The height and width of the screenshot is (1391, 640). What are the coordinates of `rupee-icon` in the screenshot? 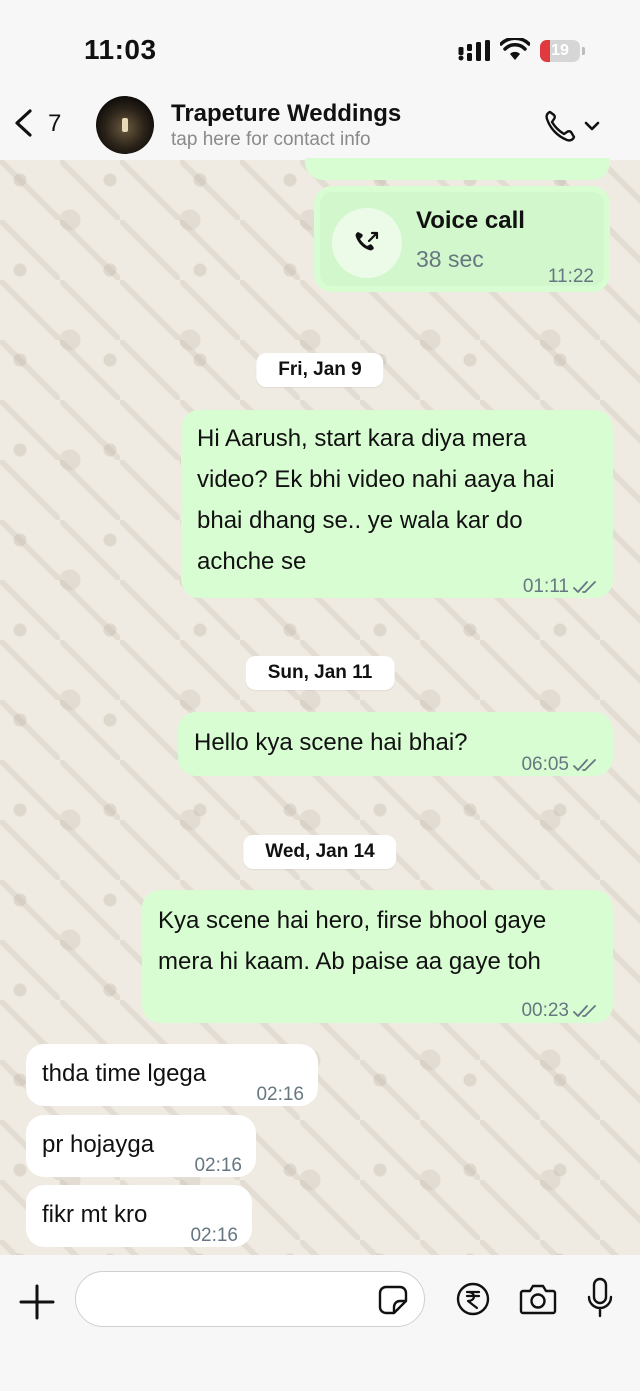 It's located at (473, 1299).